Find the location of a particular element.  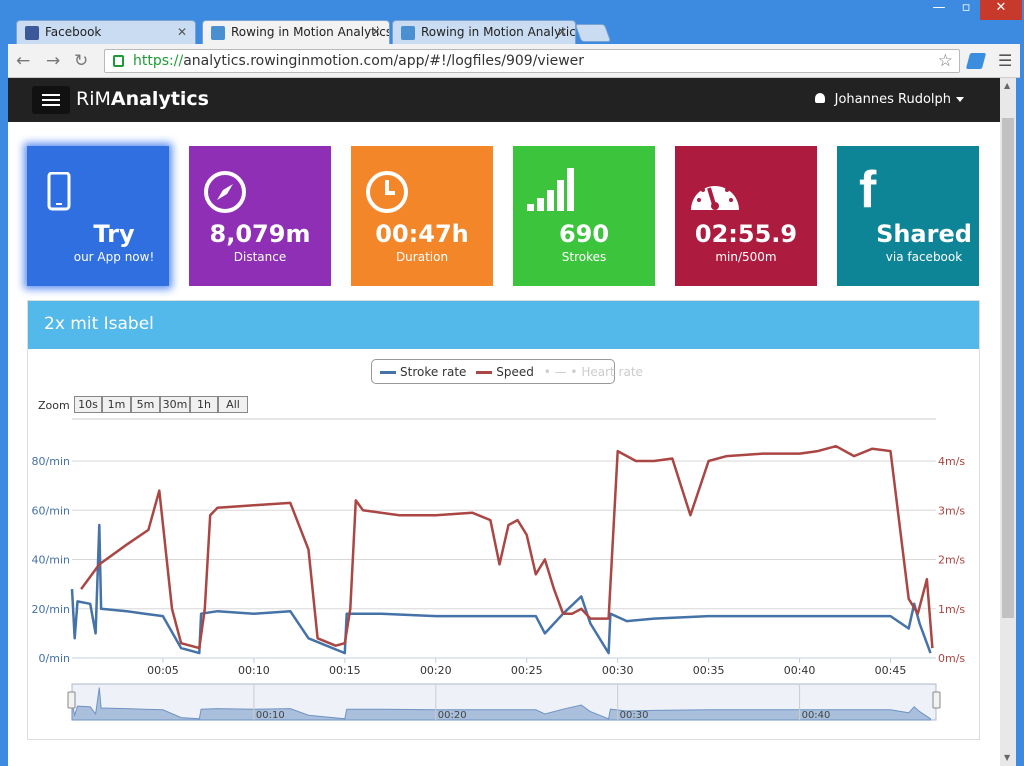

back-icon: ← is located at coordinates (23, 61).